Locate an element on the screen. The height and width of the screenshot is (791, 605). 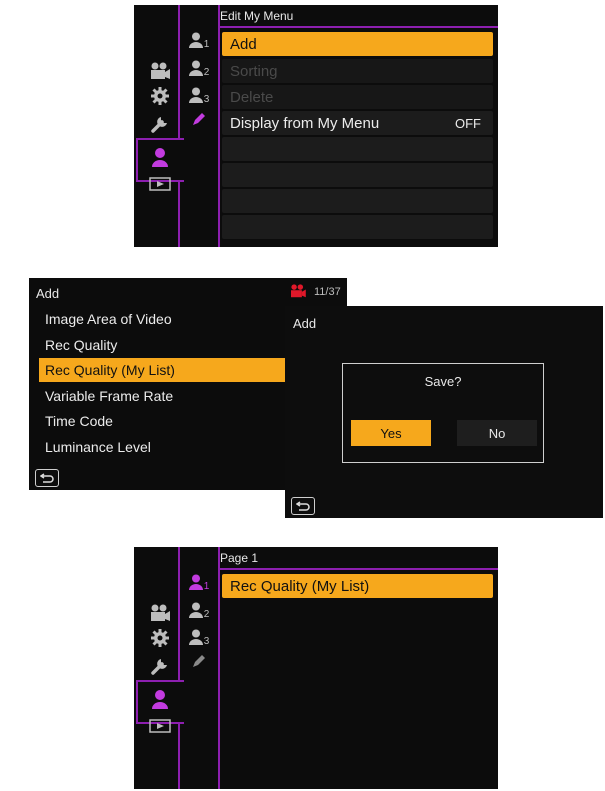
menu-item-rec-quality-my-list: Rec Quality (My List) is located at coordinates (357, 586).